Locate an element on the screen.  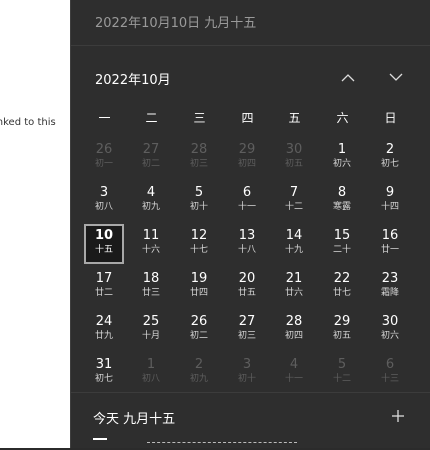
calendar-day: 13 十八 is located at coordinates (247, 244).